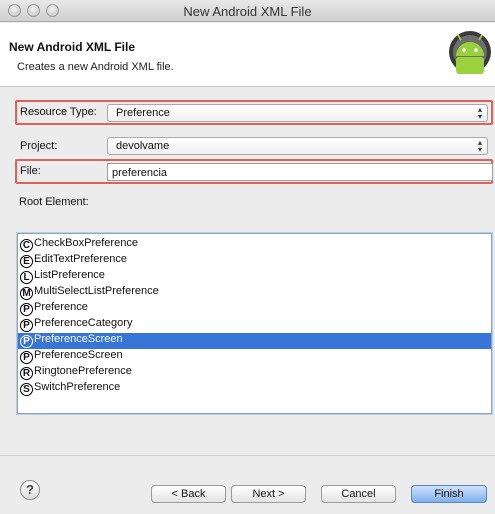 This screenshot has height=514, width=495. Describe the element at coordinates (470, 52) in the screenshot. I see `android-robot-icon` at that location.